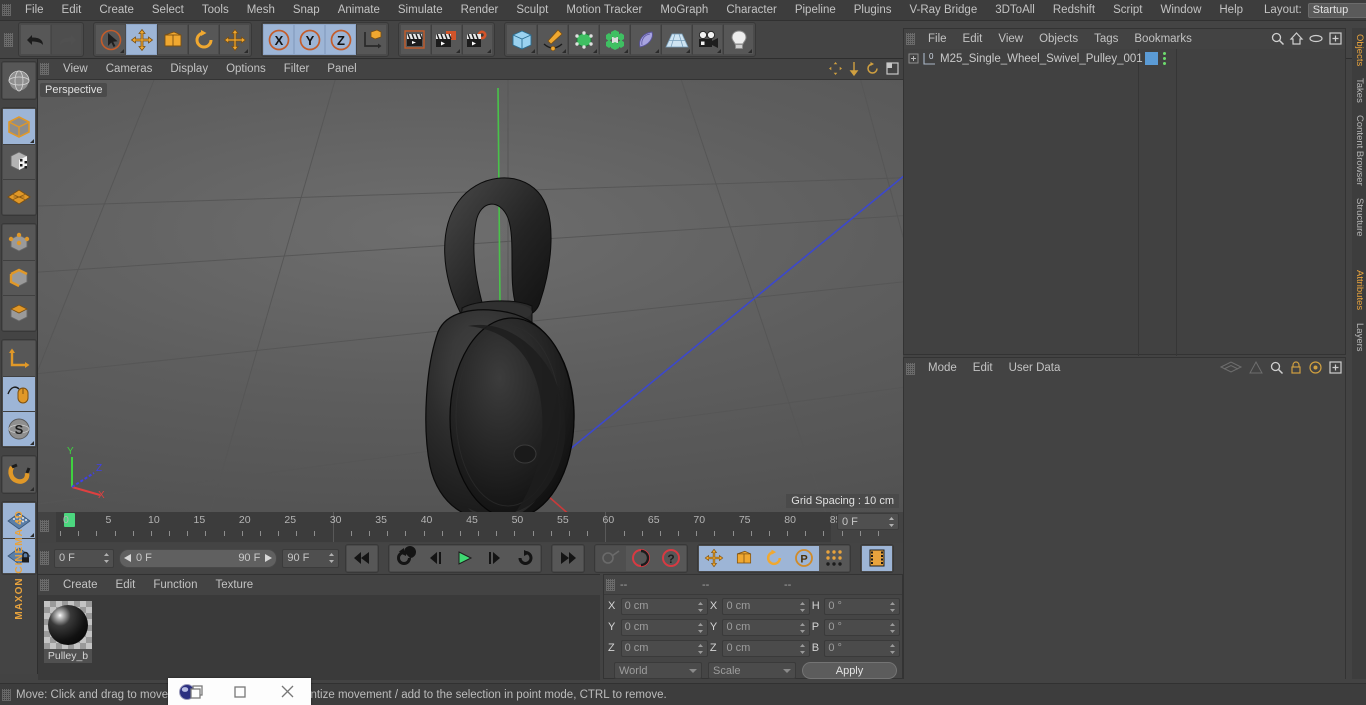  Describe the element at coordinates (910, 368) in the screenshot. I see `attribute-manager-grip` at that location.